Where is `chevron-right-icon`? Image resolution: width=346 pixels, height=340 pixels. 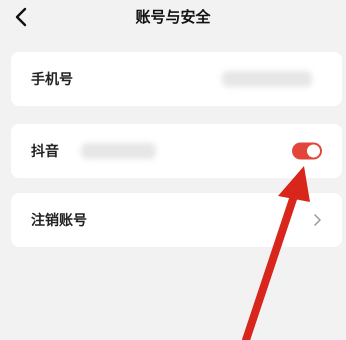
chevron-right-icon is located at coordinates (317, 220).